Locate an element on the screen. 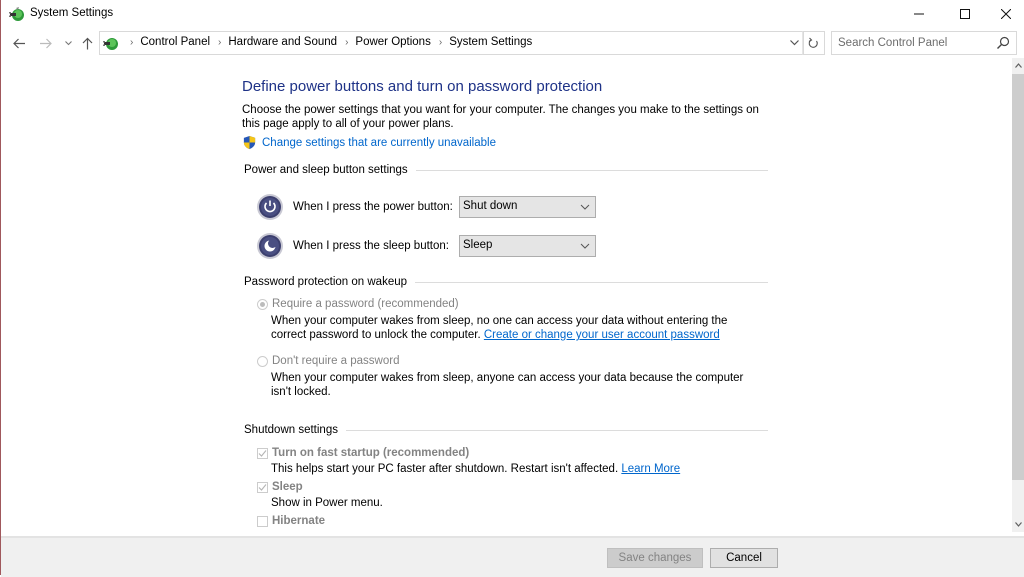  power-options-app-icon is located at coordinates (16, 14).